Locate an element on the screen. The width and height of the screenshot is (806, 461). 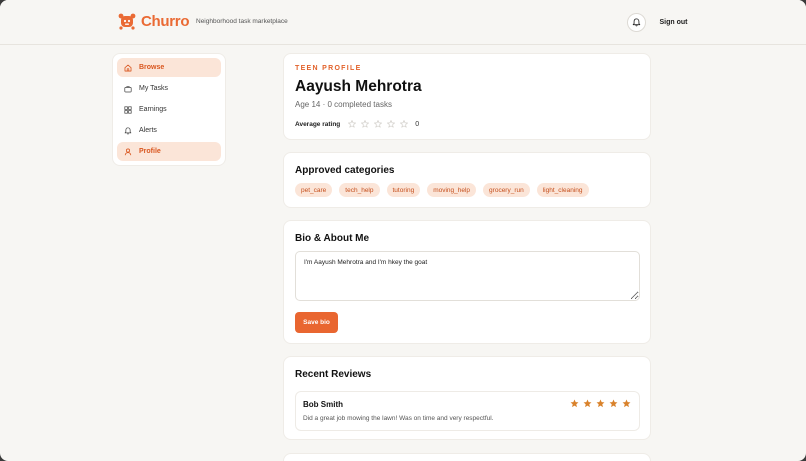
grid-icon is located at coordinates (128, 109).